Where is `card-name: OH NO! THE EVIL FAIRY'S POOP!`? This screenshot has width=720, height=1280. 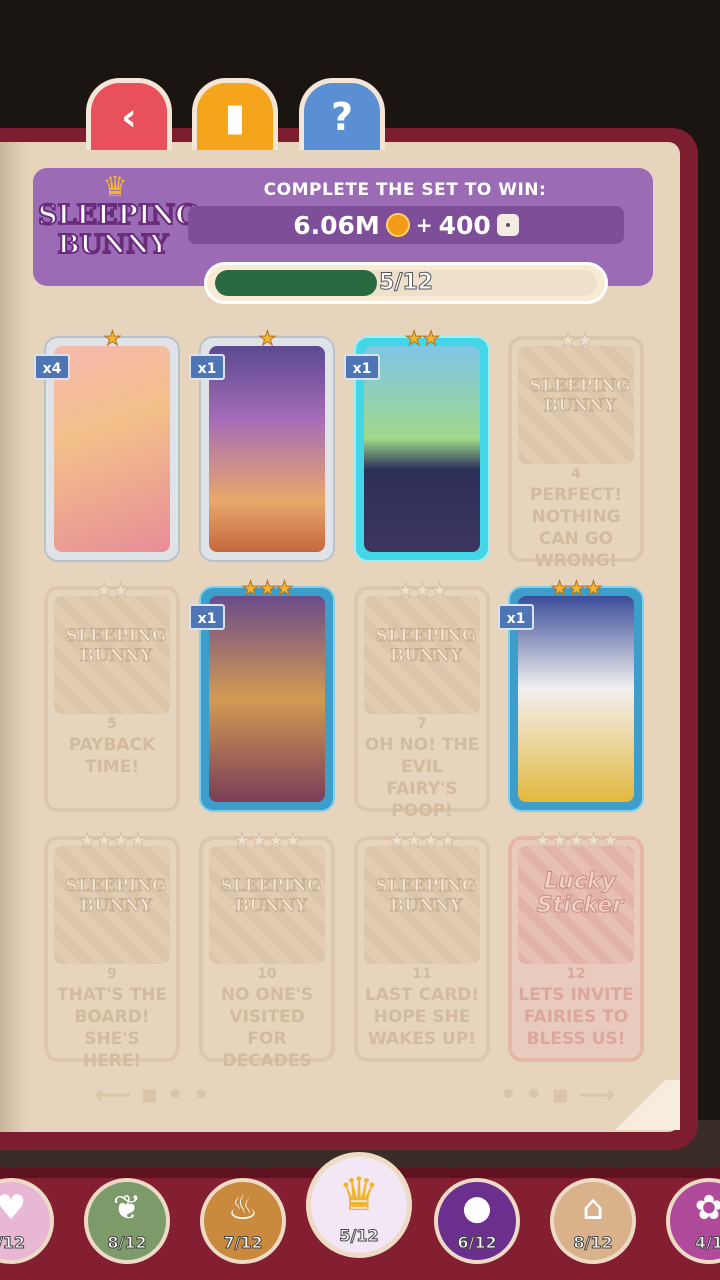 card-name: OH NO! THE EVIL FAIRY'S POOP! is located at coordinates (422, 778).